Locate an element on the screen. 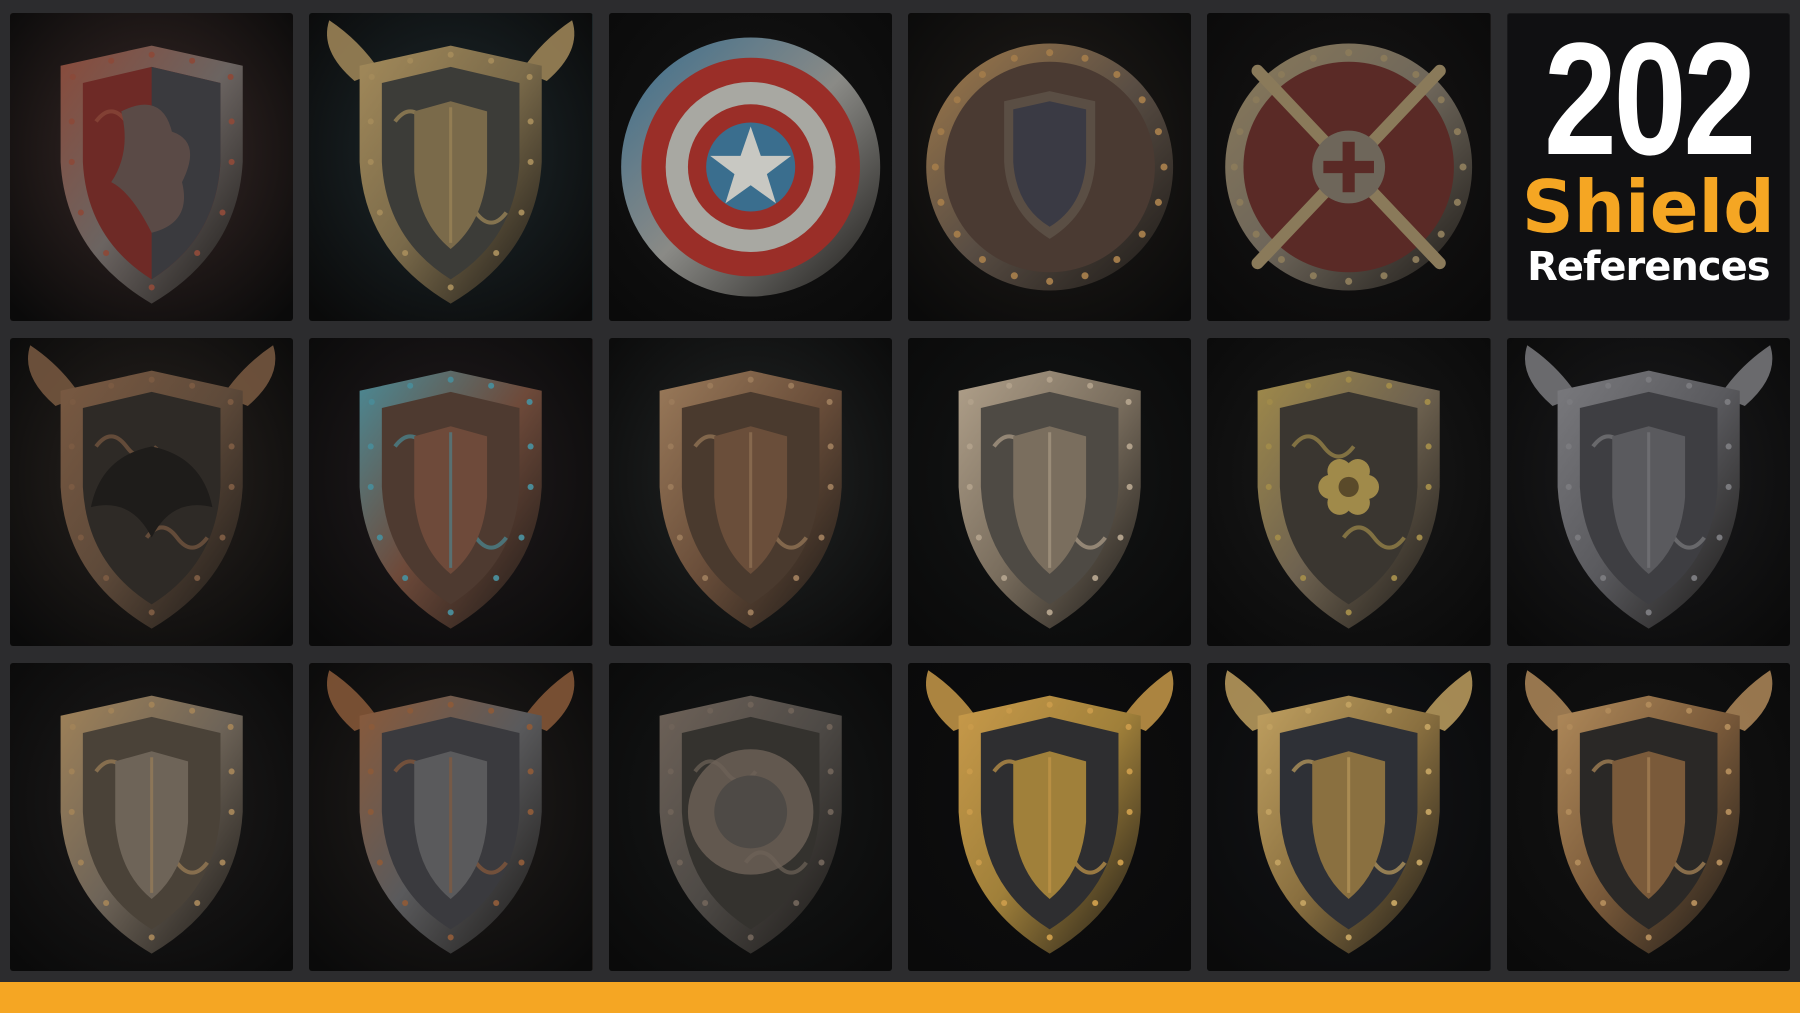  tile-spiked-steel-shield is located at coordinates (152, 817).